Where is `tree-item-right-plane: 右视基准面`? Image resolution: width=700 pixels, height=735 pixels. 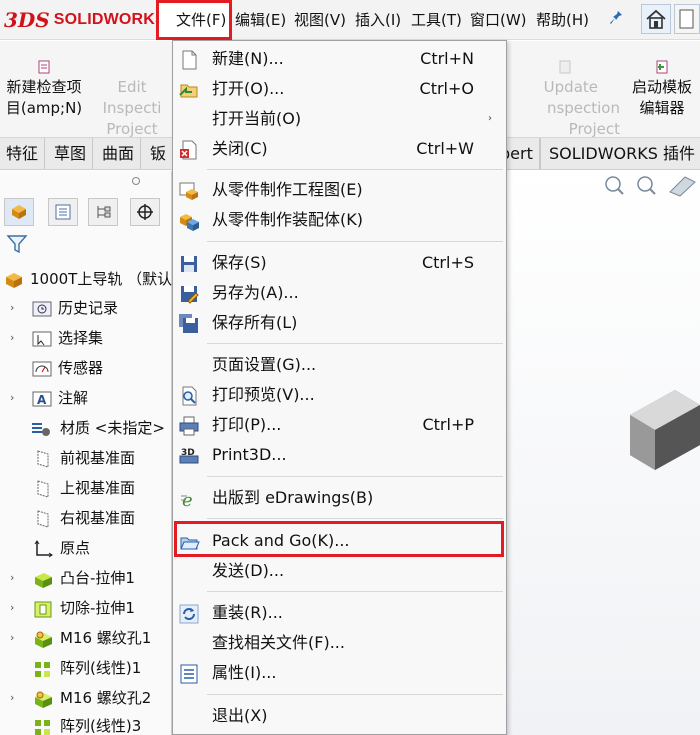 tree-item-right-plane: 右视基准面 is located at coordinates (86, 518).